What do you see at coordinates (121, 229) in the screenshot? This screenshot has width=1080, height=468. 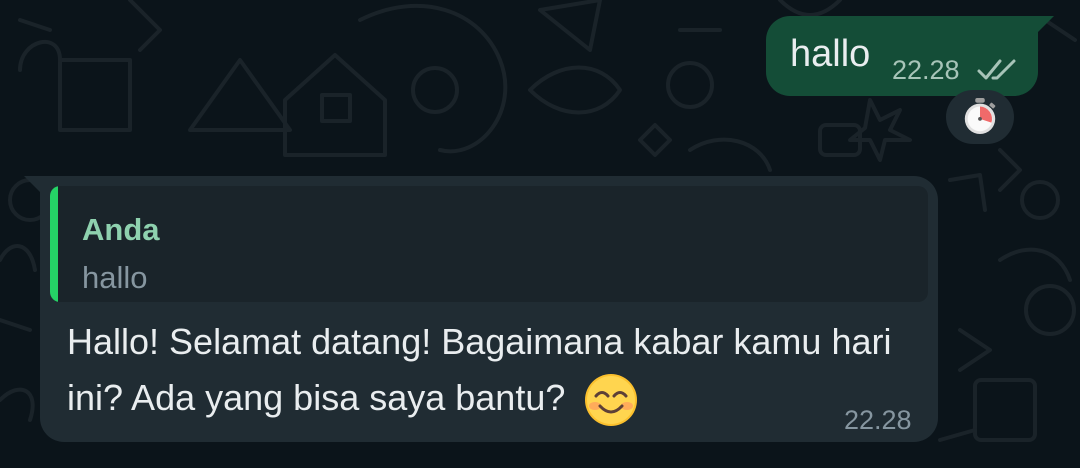 I see `reply-quote-author: Anda` at bounding box center [121, 229].